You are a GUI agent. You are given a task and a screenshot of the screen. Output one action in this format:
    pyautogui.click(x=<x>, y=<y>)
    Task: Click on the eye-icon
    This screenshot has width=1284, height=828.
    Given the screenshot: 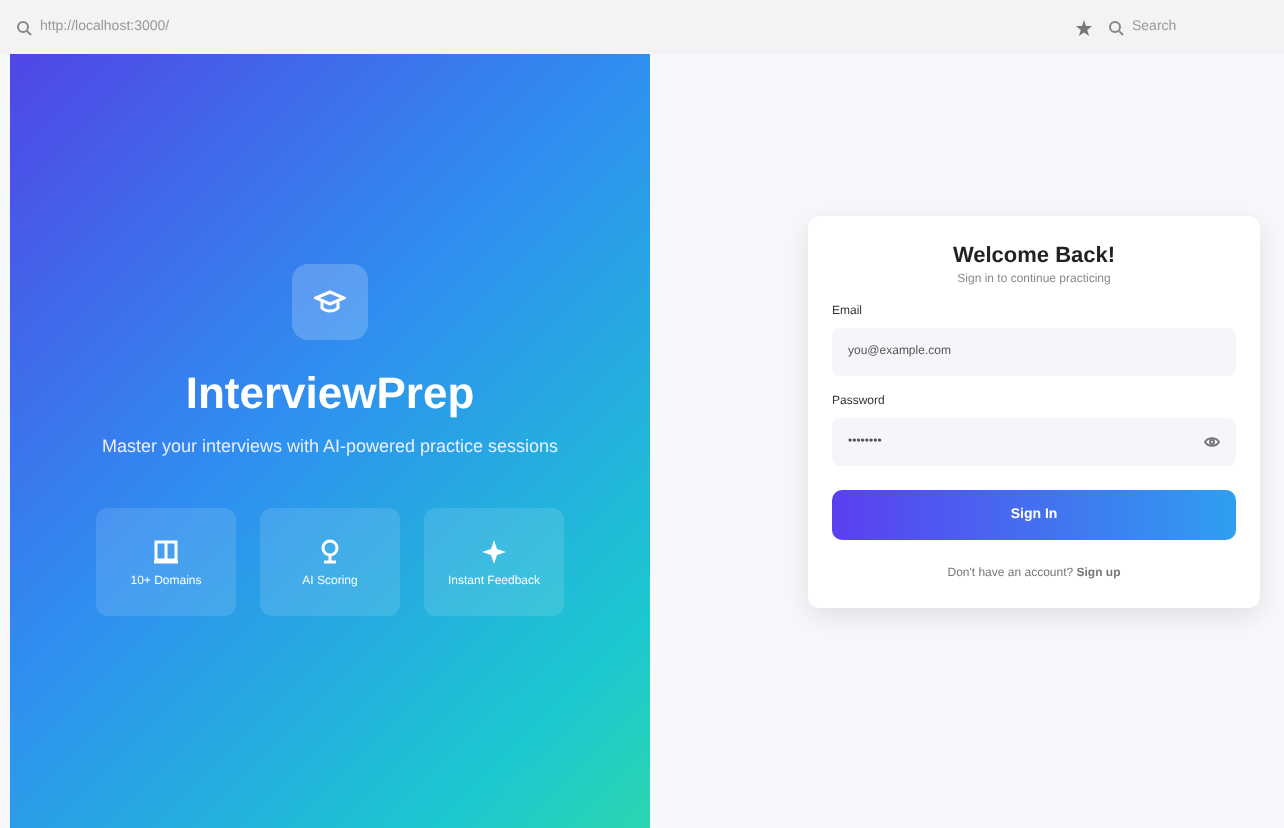 What is the action you would take?
    pyautogui.click(x=1212, y=441)
    